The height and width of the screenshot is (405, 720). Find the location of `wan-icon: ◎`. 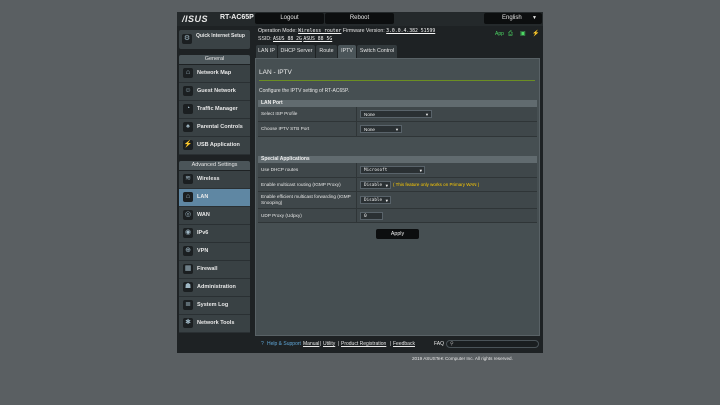

wan-icon: ◎ is located at coordinates (188, 215).